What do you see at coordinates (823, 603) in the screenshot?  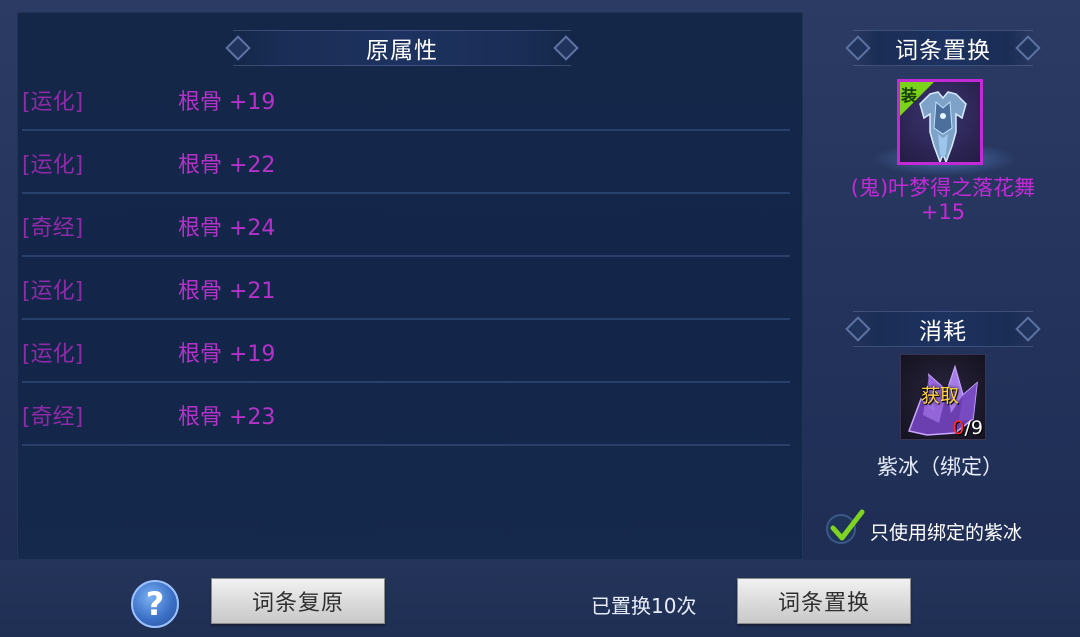 I see `replace-button-label: 词条置换` at bounding box center [823, 603].